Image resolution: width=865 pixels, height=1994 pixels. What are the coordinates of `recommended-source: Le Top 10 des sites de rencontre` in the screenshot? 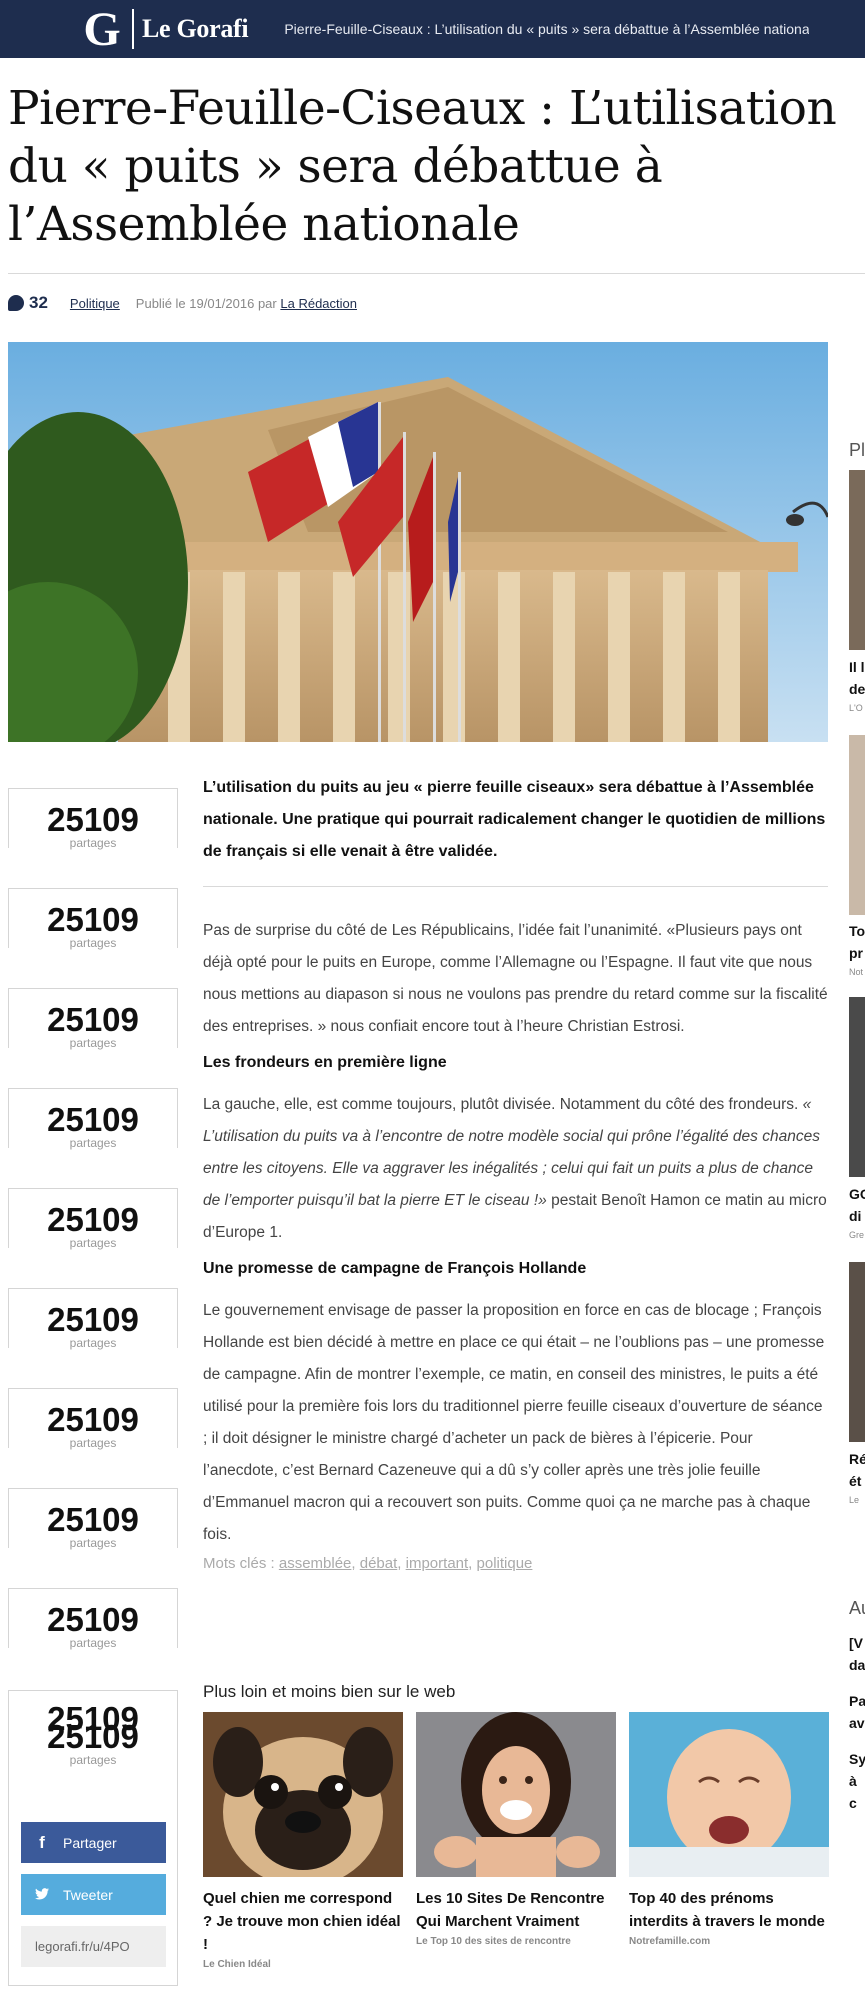 It's located at (493, 1941).